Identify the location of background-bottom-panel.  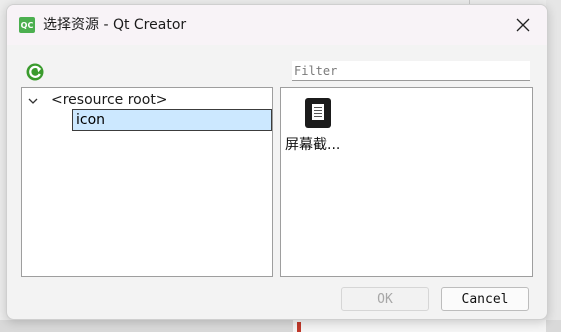
(419, 326).